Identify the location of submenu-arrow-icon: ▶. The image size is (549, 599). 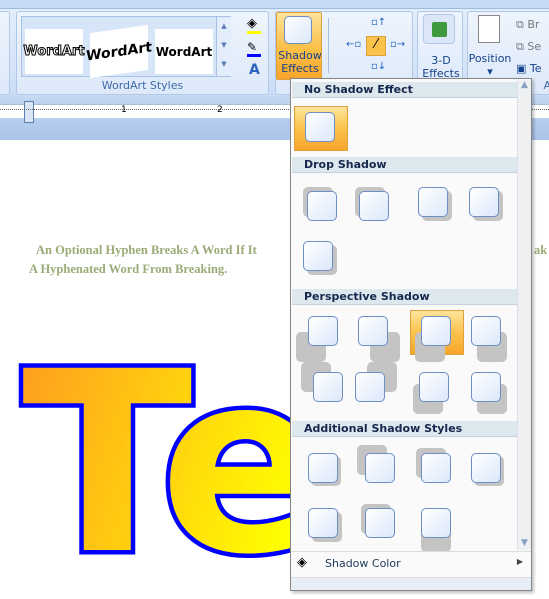
(519, 561).